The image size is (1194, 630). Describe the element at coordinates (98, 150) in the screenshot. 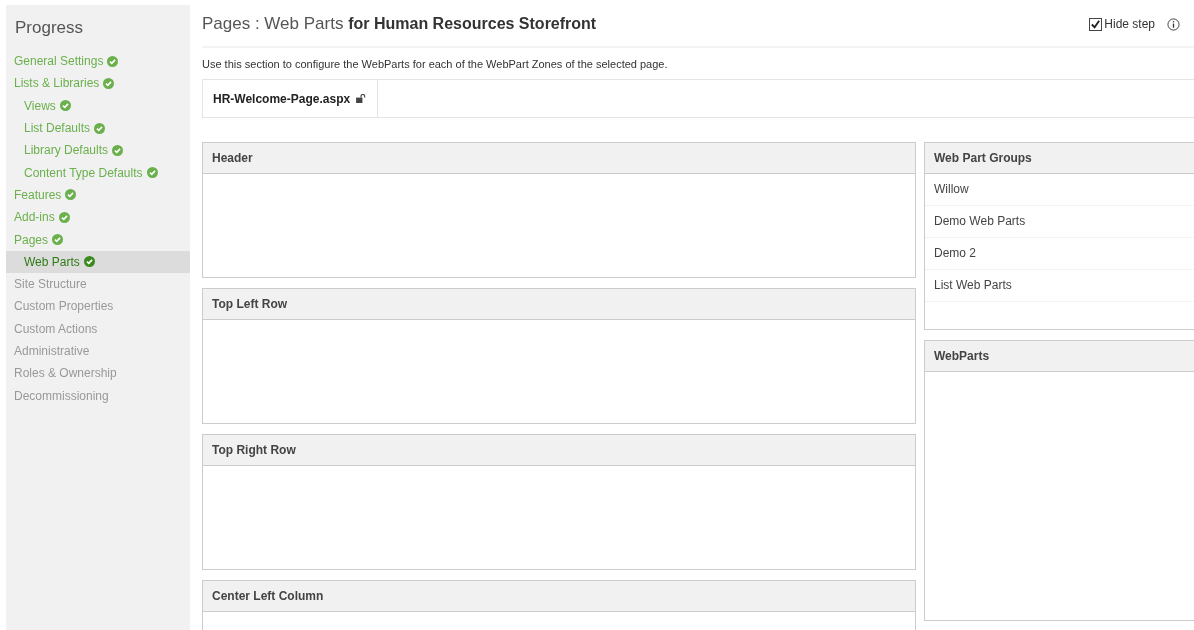

I see `sidebar-item: Library Defaults` at that location.